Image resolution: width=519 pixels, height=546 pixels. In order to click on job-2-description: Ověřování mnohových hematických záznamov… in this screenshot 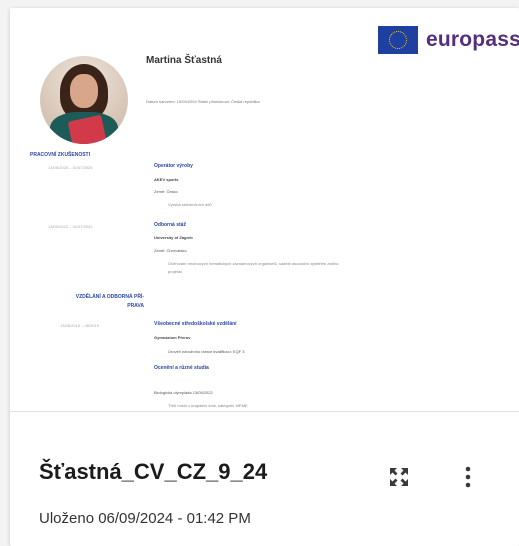, I will do `click(253, 263)`.